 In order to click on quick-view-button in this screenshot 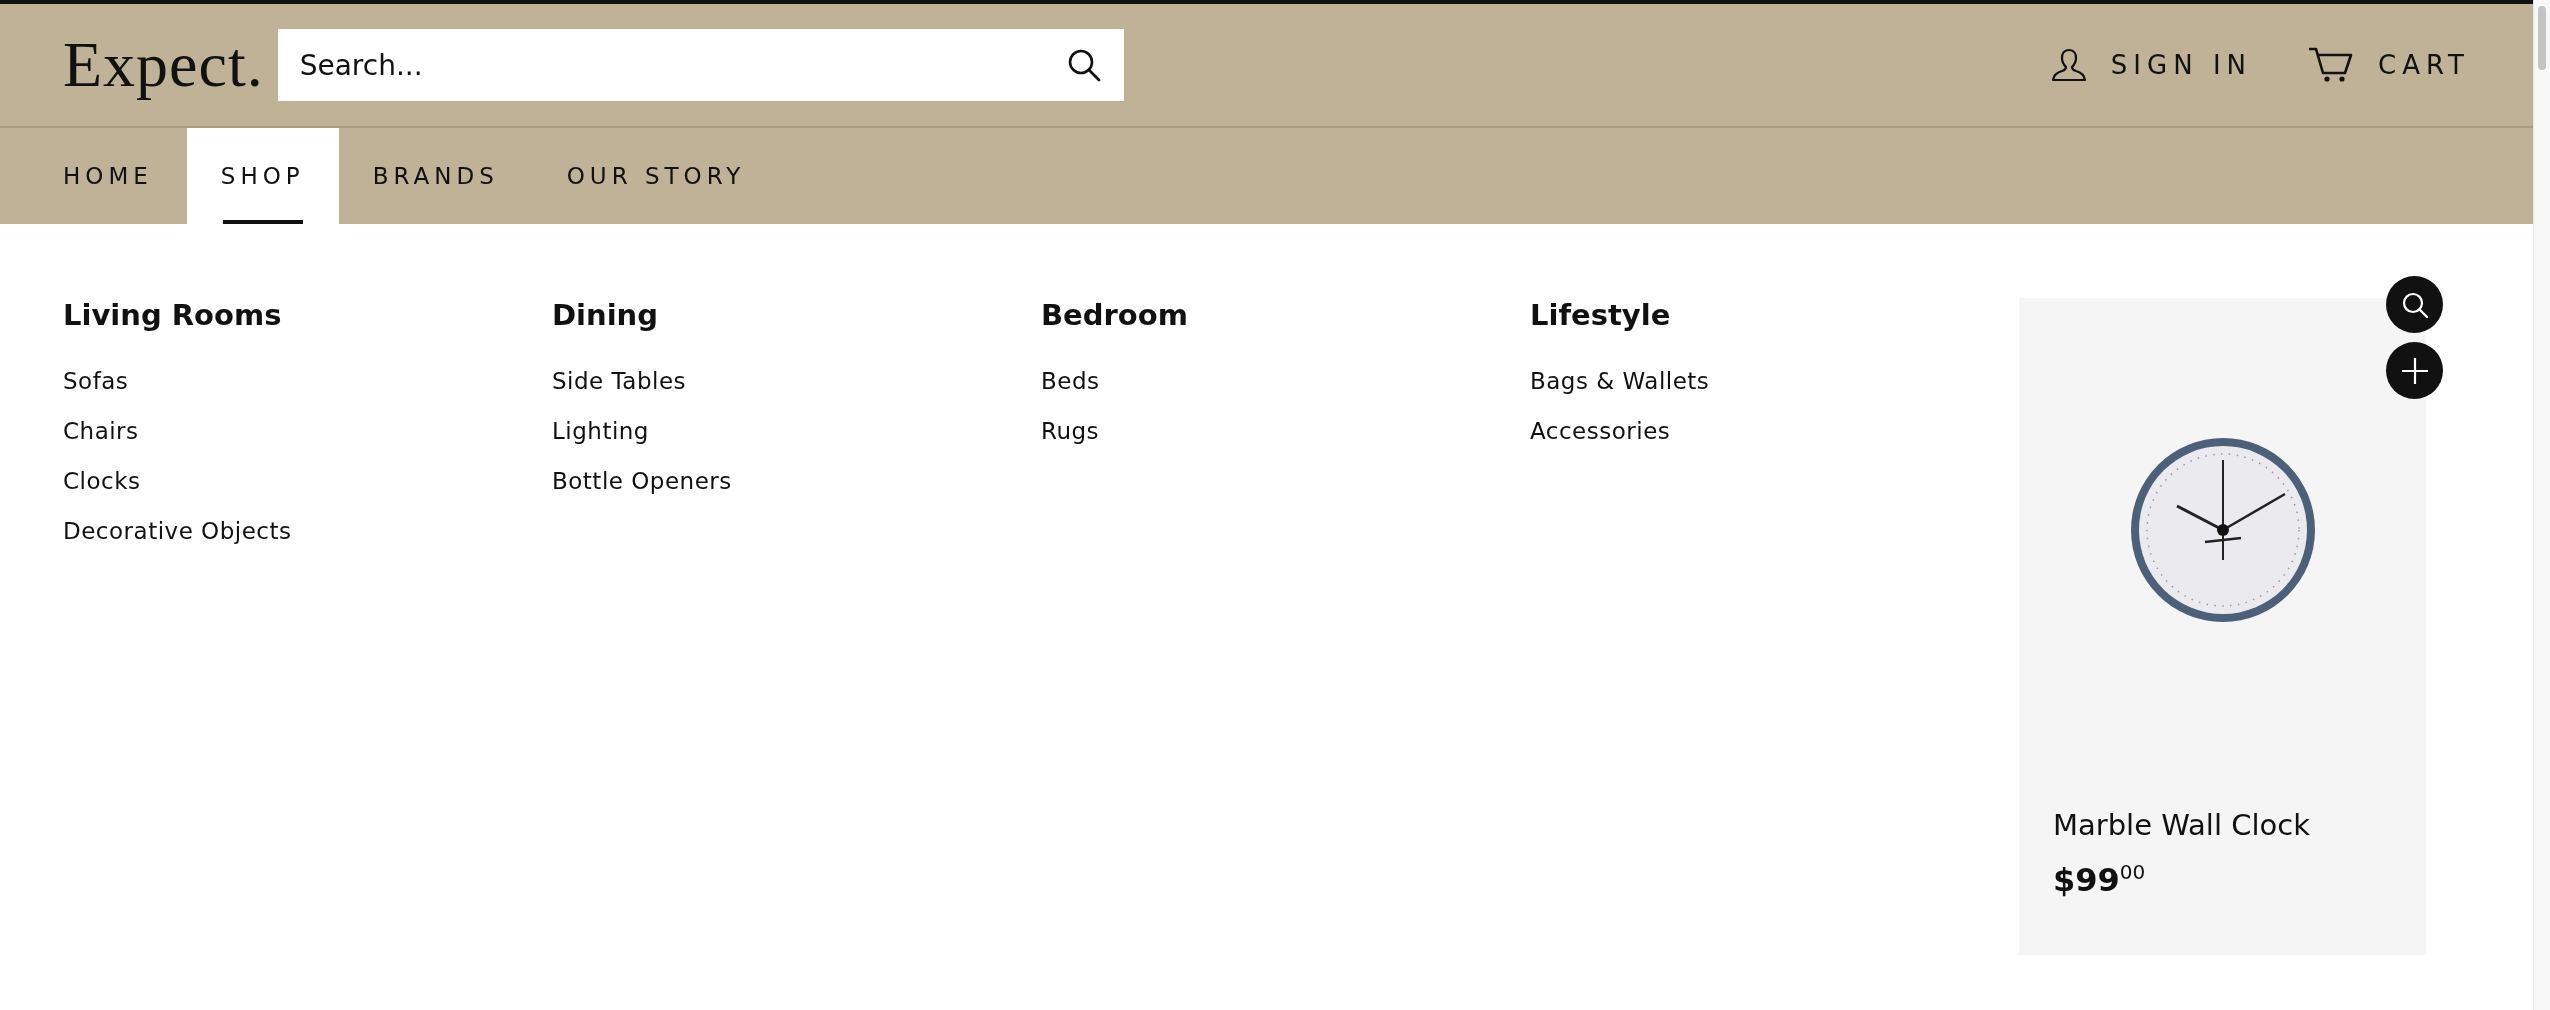, I will do `click(2414, 304)`.